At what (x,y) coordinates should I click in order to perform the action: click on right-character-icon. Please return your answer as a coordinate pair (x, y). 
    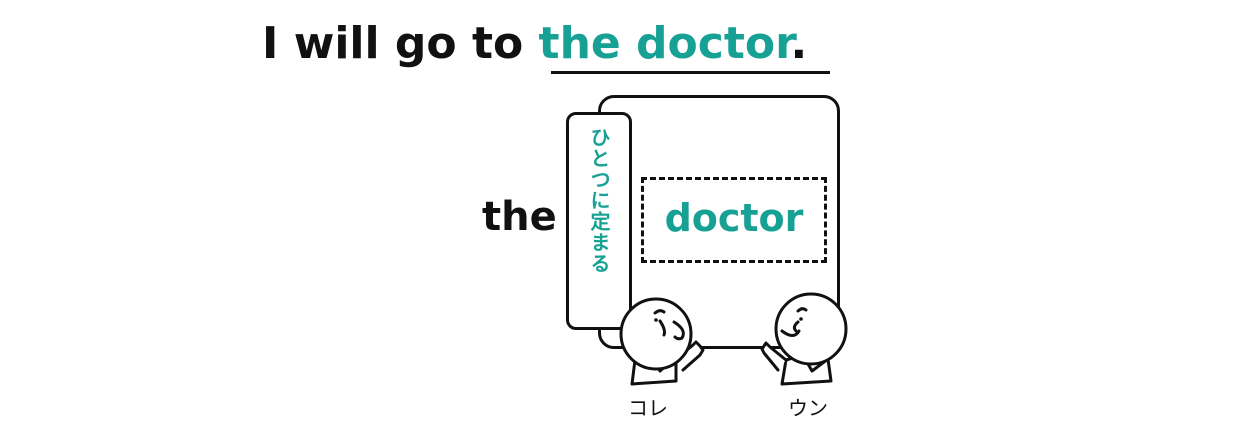
    Looking at the image, I should click on (804, 339).